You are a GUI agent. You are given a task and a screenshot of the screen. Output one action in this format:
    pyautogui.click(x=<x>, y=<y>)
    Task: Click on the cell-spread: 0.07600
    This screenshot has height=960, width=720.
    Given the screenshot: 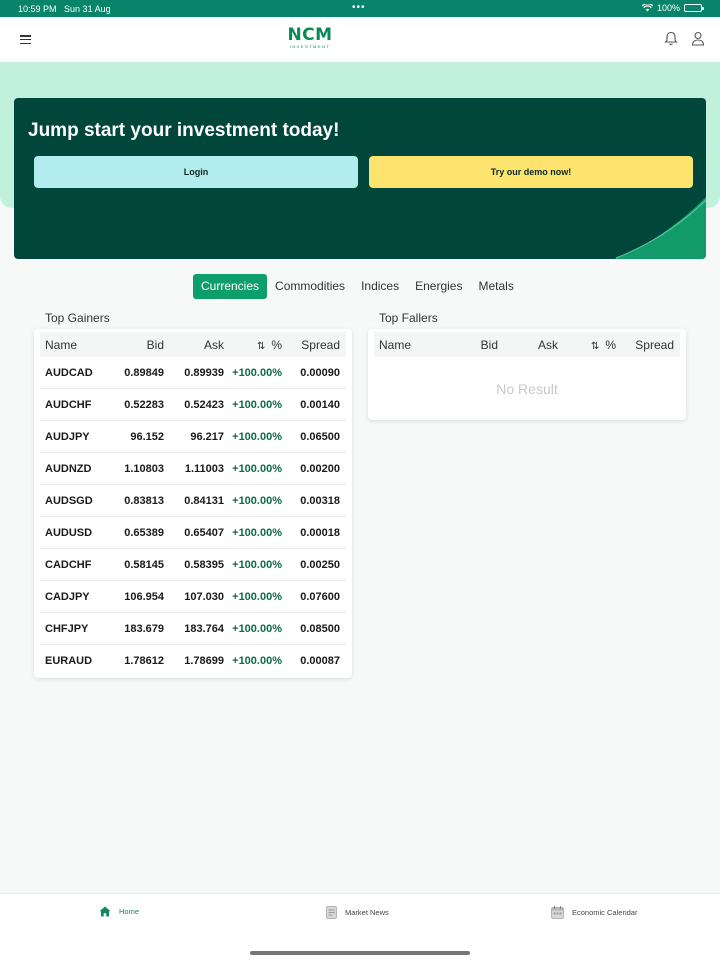 What is the action you would take?
    pyautogui.click(x=320, y=596)
    